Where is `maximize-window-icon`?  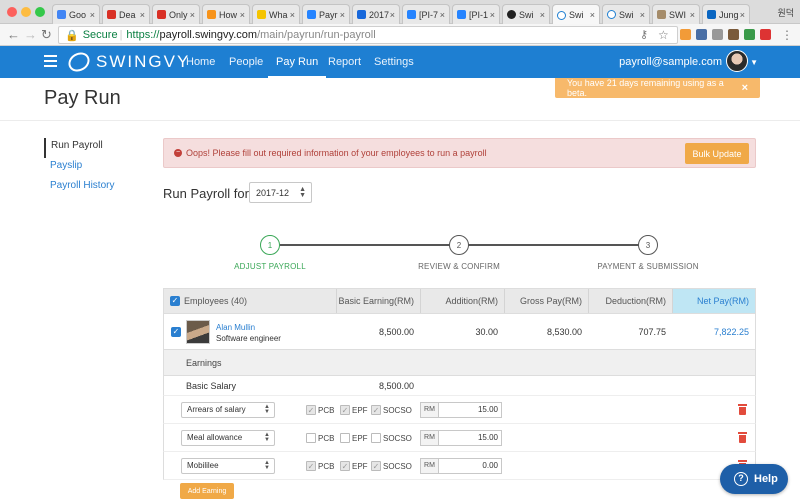
maximize-window-icon is located at coordinates (40, 12).